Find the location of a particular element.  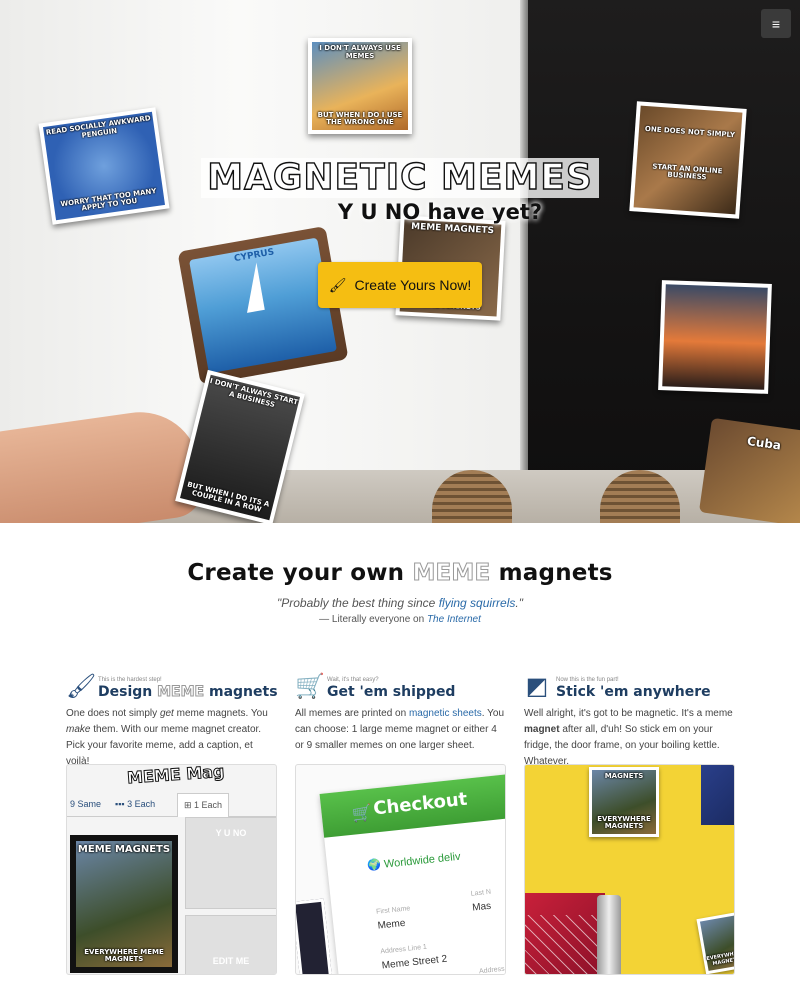

blue-object is located at coordinates (717, 795).